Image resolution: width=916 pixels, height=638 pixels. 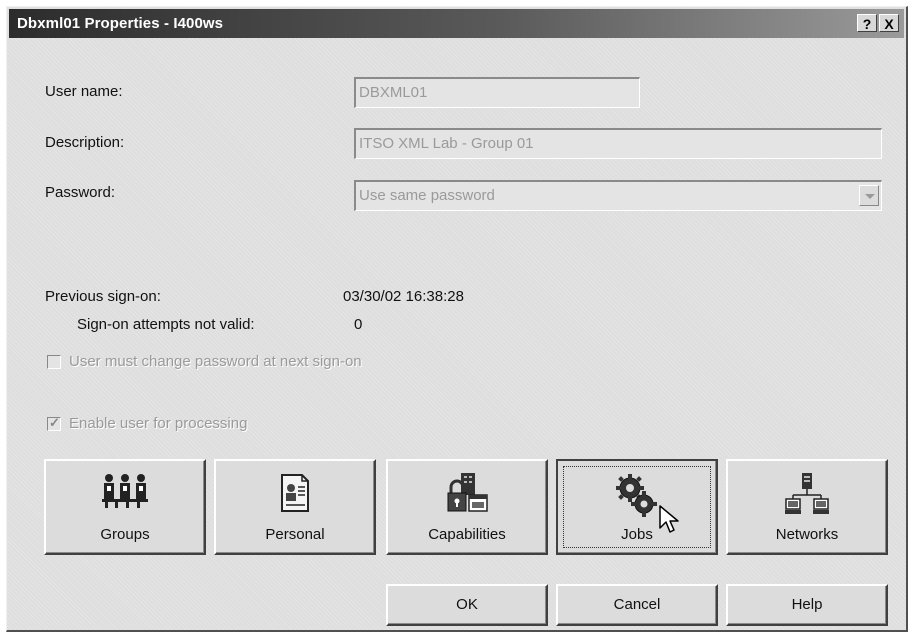 I want to click on description-label: Description:, so click(x=85, y=142).